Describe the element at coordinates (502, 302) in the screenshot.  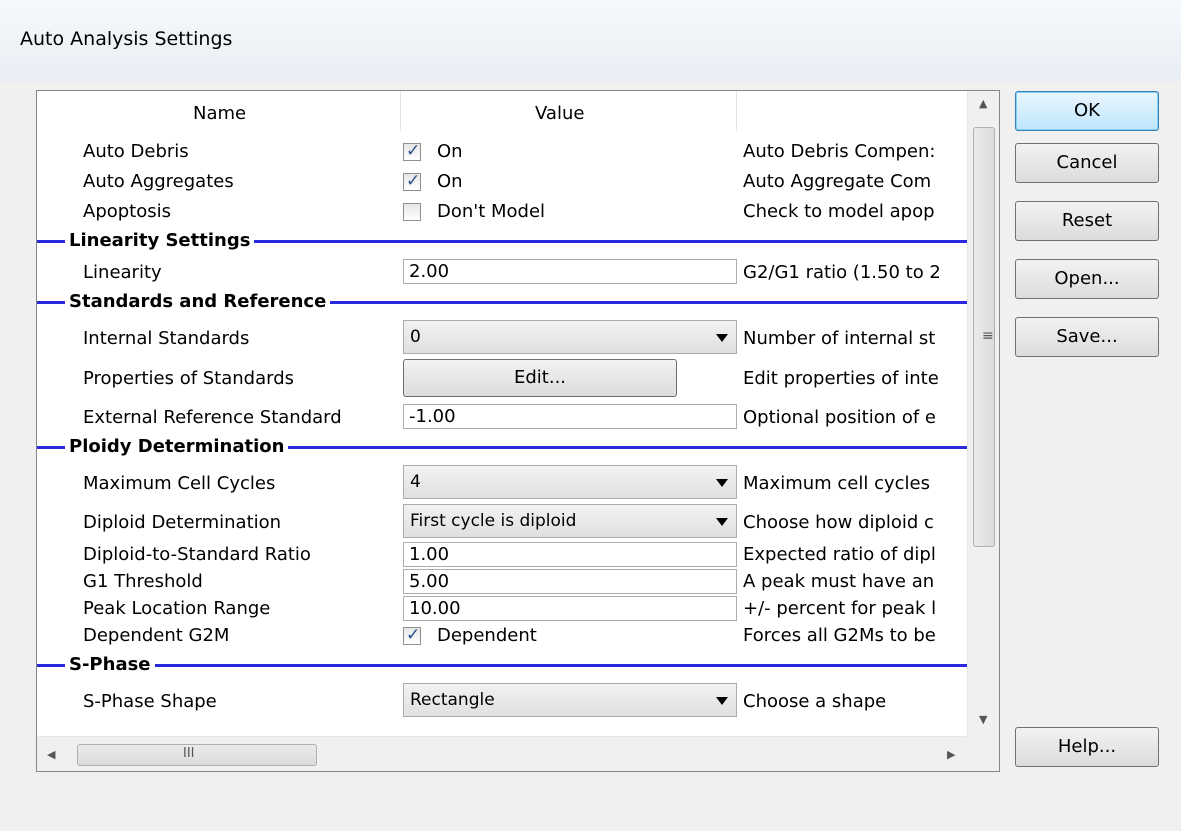
I see `section-standards-reference: Standards and Reference` at that location.